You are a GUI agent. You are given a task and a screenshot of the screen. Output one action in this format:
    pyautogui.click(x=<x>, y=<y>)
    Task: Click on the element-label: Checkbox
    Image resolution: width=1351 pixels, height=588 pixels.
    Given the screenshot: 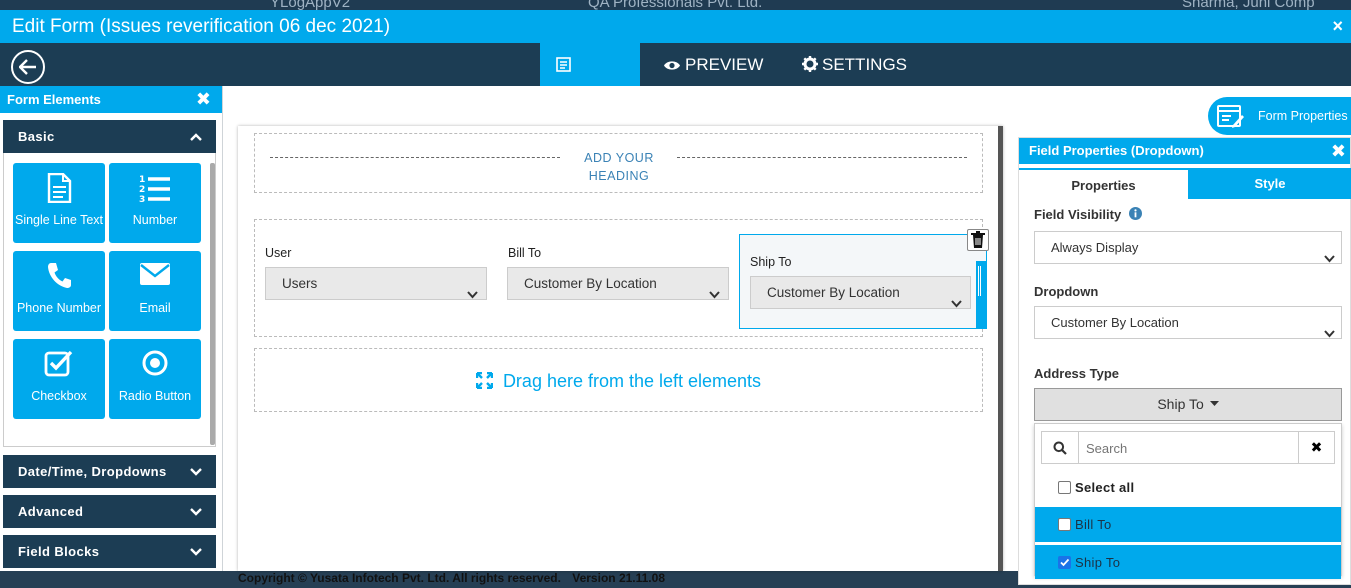 What is the action you would take?
    pyautogui.click(x=59, y=396)
    